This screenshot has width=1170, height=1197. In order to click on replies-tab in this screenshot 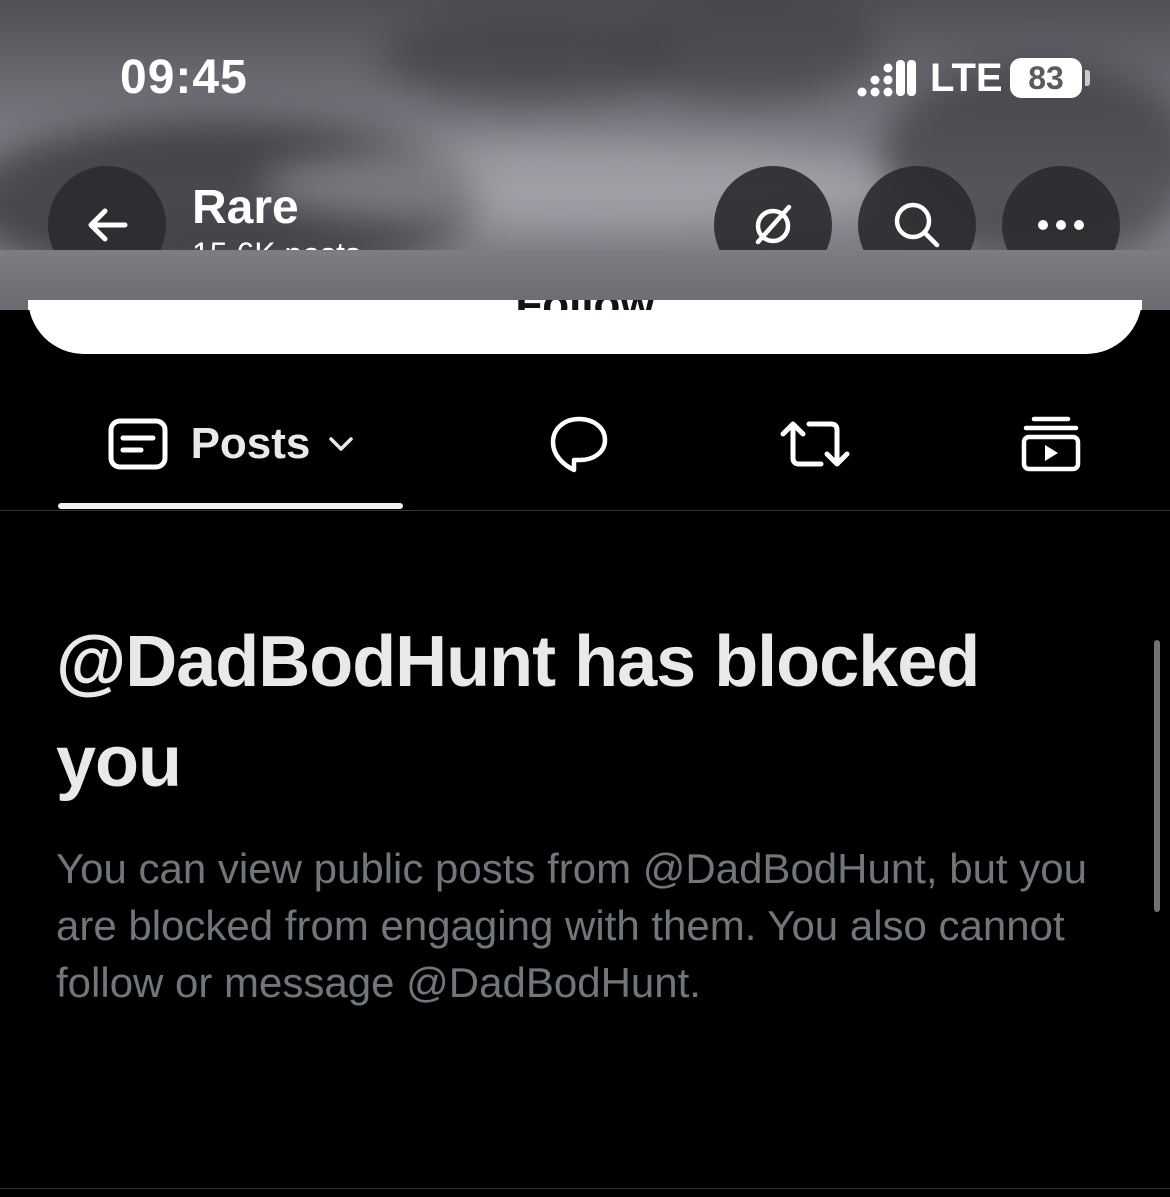, I will do `click(579, 444)`.